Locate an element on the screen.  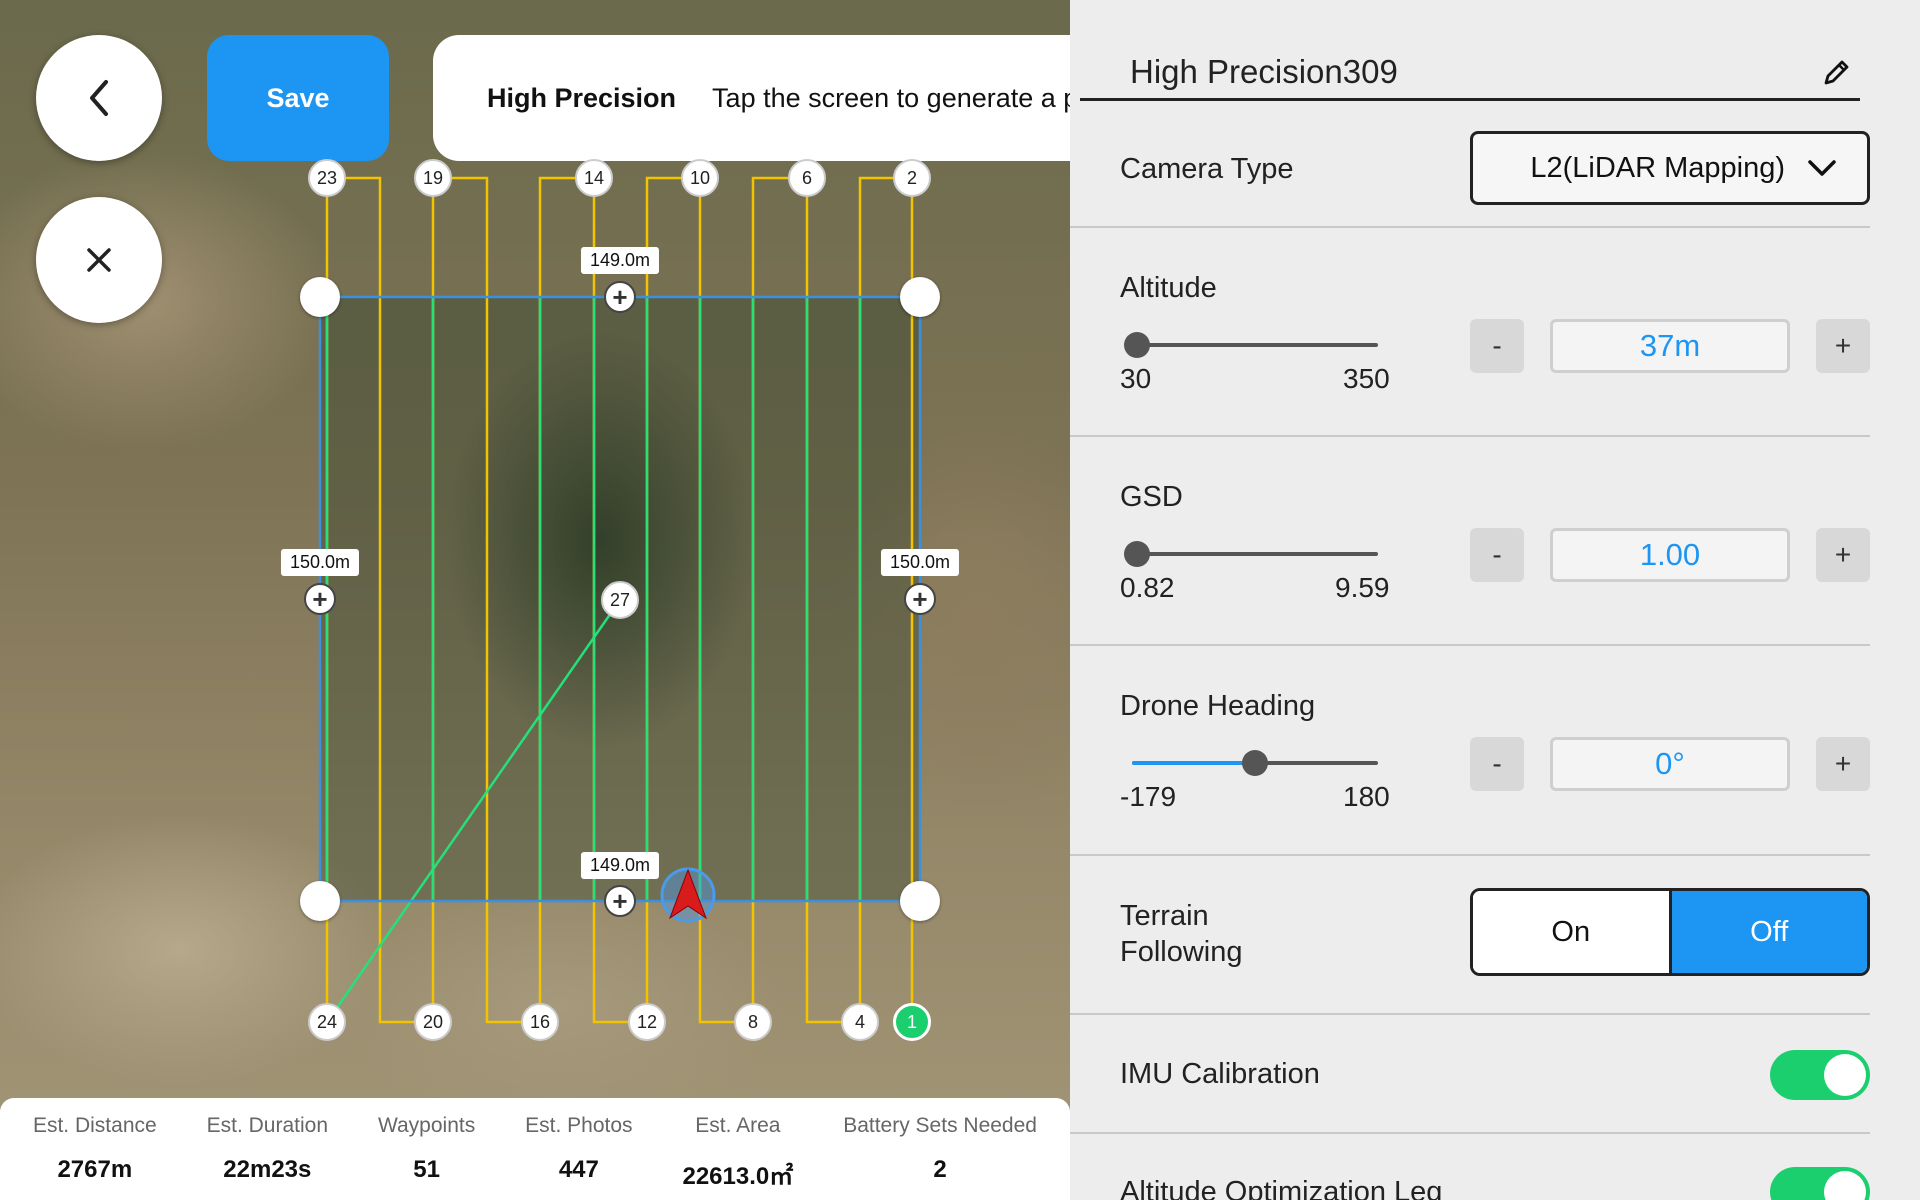
hint-text: Tap the screen to generate a po is located at coordinates (891, 97).